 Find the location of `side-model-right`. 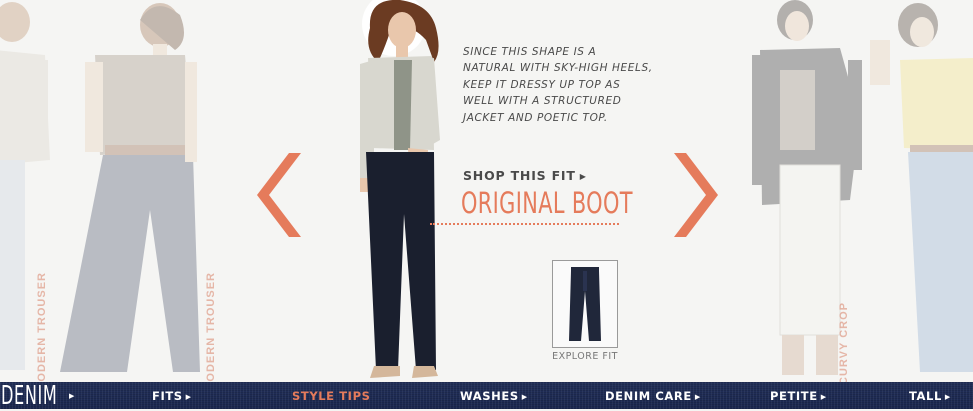

side-model-right is located at coordinates (812, 191).